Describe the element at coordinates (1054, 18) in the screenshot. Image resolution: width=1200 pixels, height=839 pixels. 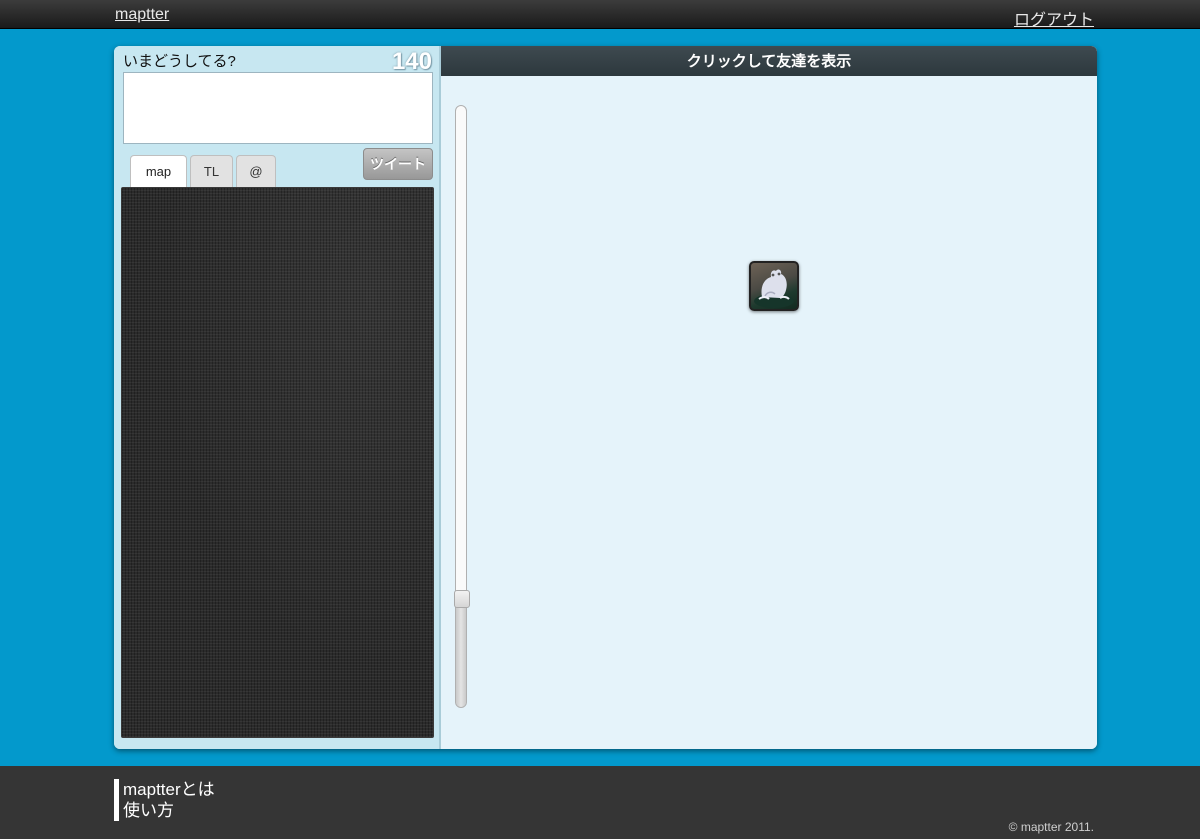
I see `logout-link: ログアウト` at that location.